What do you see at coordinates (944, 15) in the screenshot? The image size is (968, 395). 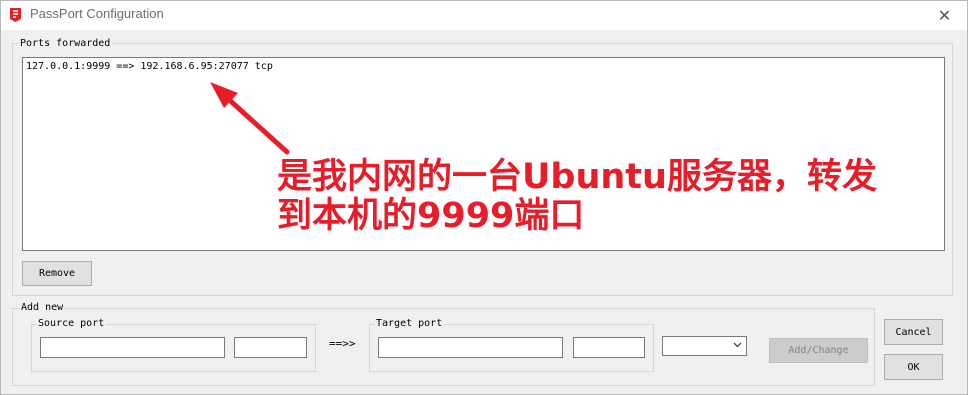 I see `close-icon: ✕` at bounding box center [944, 15].